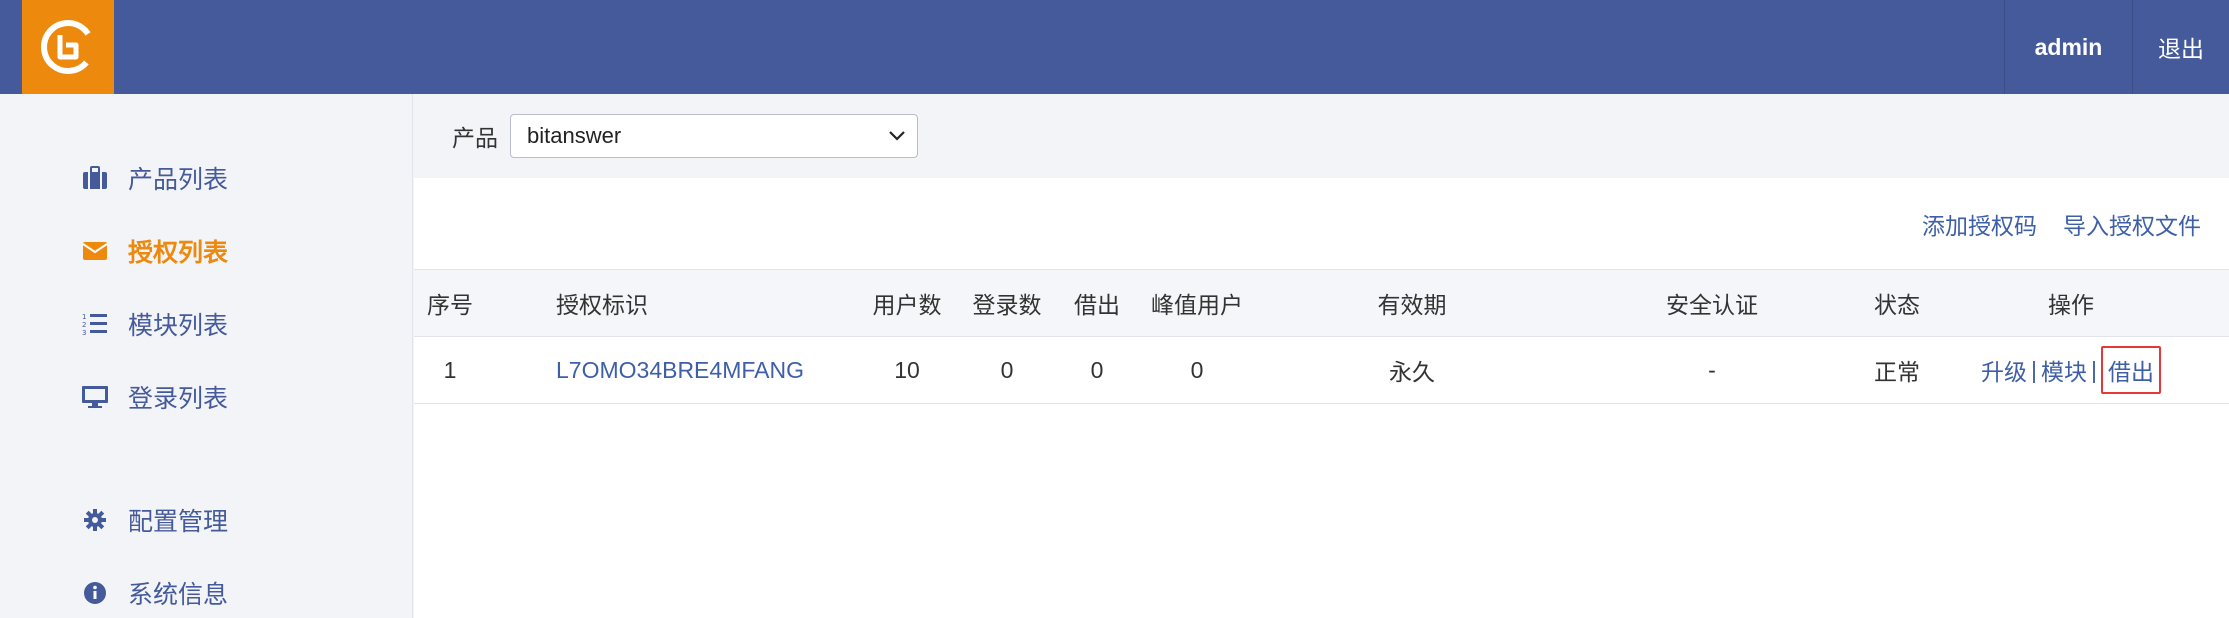 This screenshot has height=618, width=2229. Describe the element at coordinates (1979, 224) in the screenshot. I see `add-license-code-link: 添加授权码` at that location.